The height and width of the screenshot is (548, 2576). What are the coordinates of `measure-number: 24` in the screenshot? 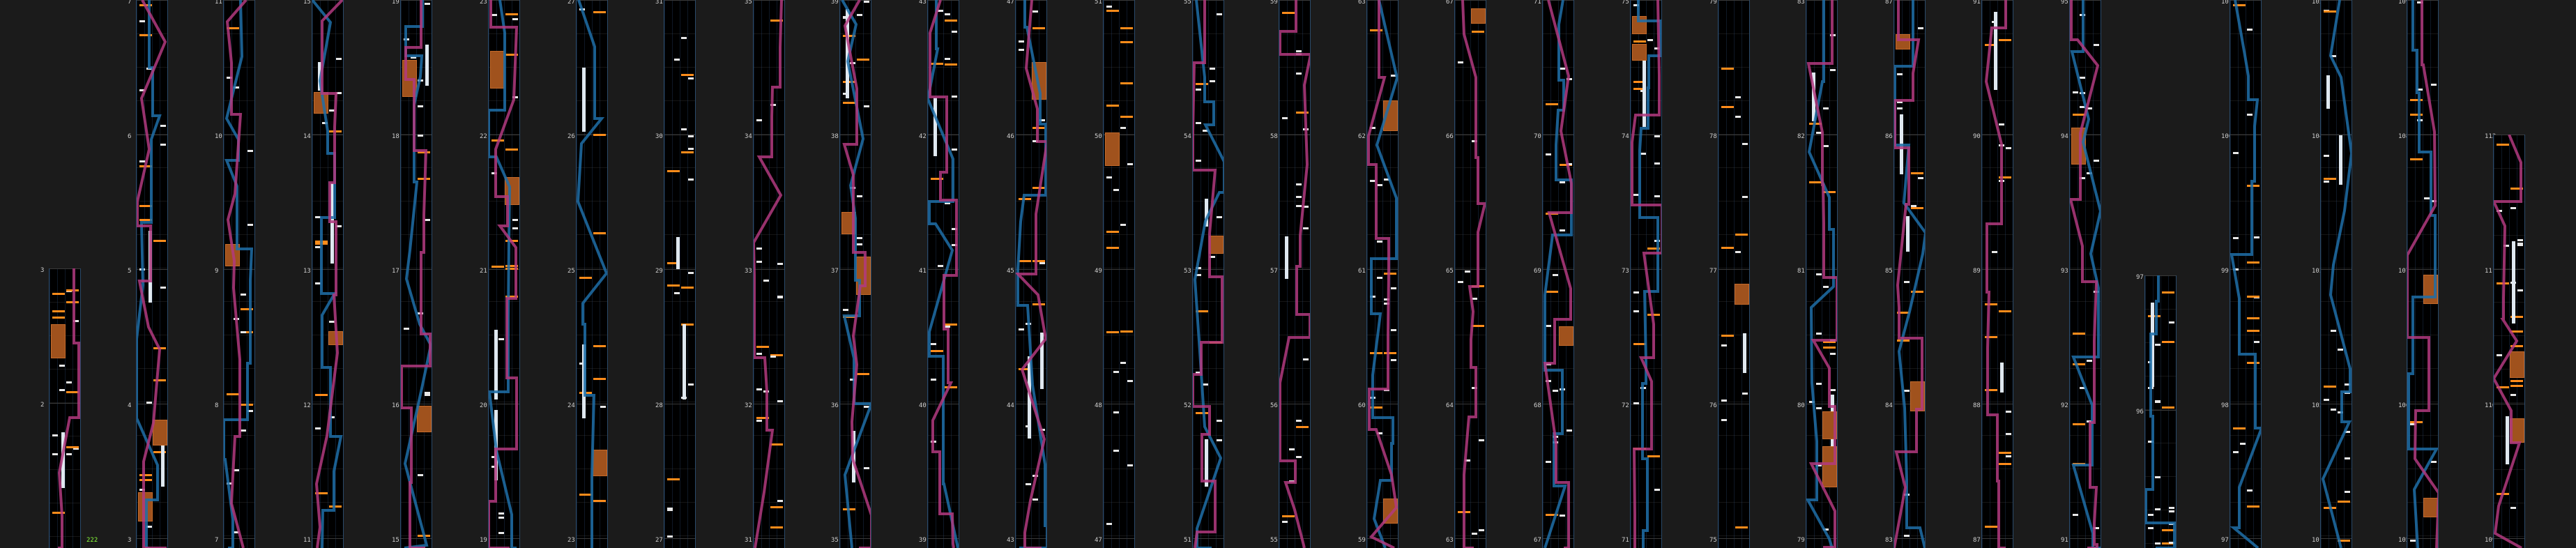 It's located at (571, 405).